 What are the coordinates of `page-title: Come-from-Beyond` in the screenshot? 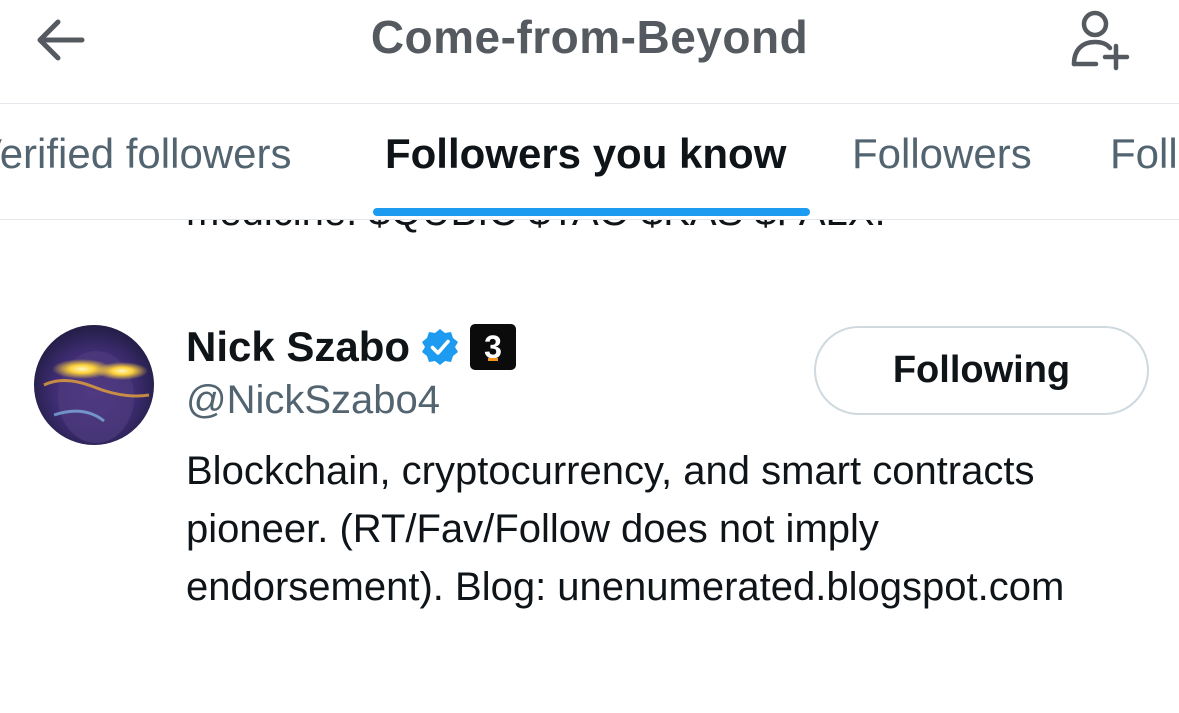 It's located at (589, 37).